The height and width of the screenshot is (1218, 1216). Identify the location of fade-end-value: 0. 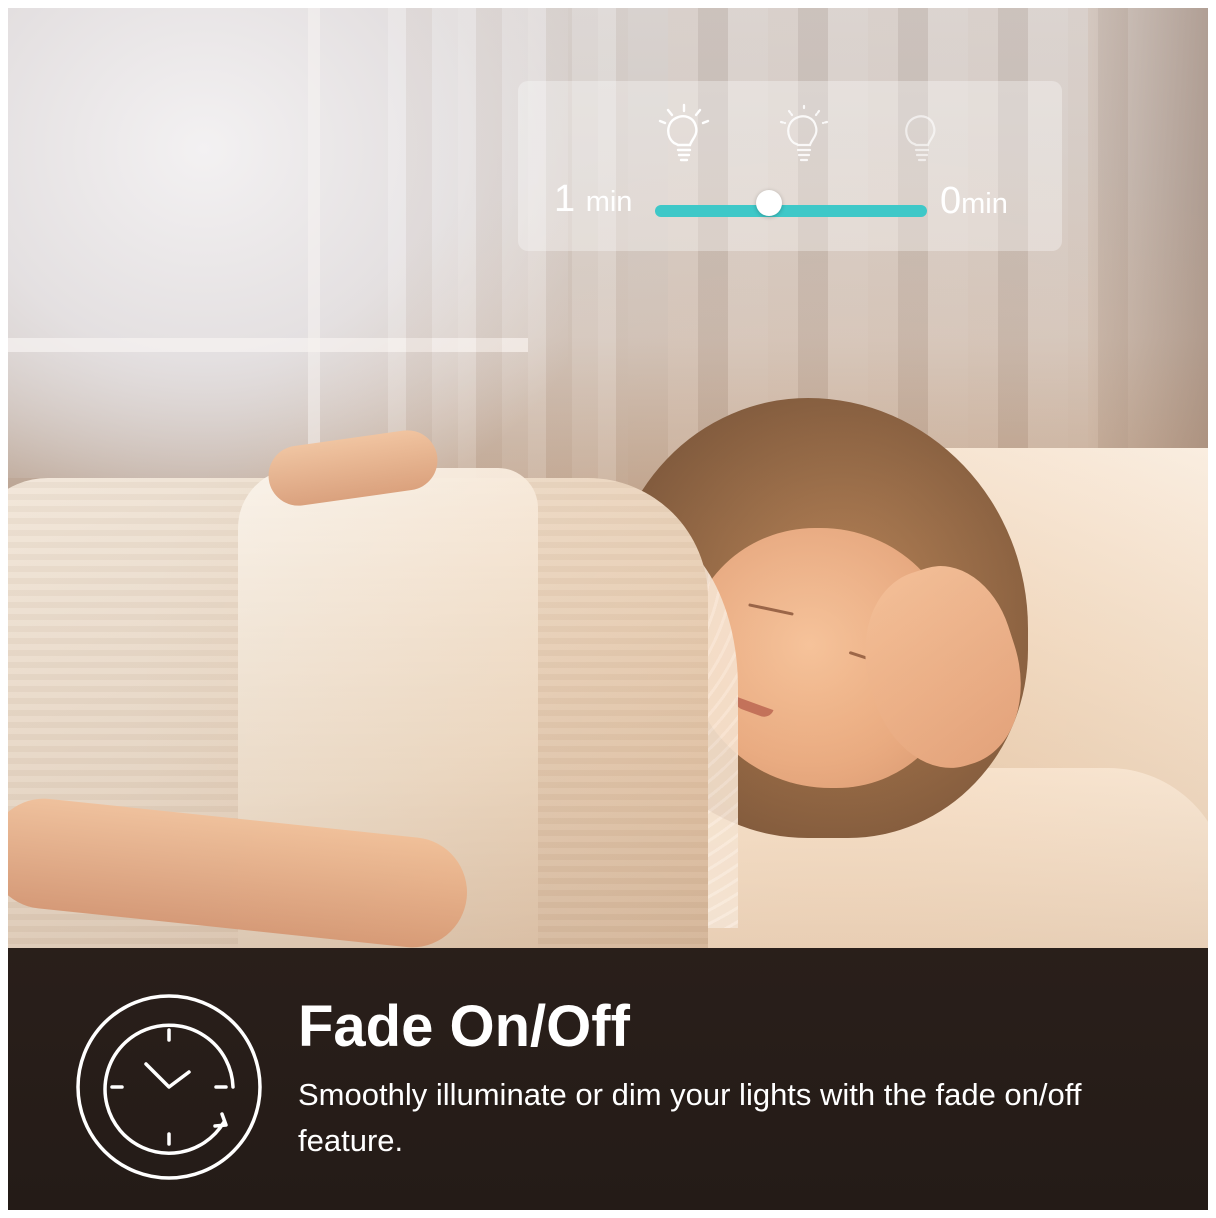
(951, 201).